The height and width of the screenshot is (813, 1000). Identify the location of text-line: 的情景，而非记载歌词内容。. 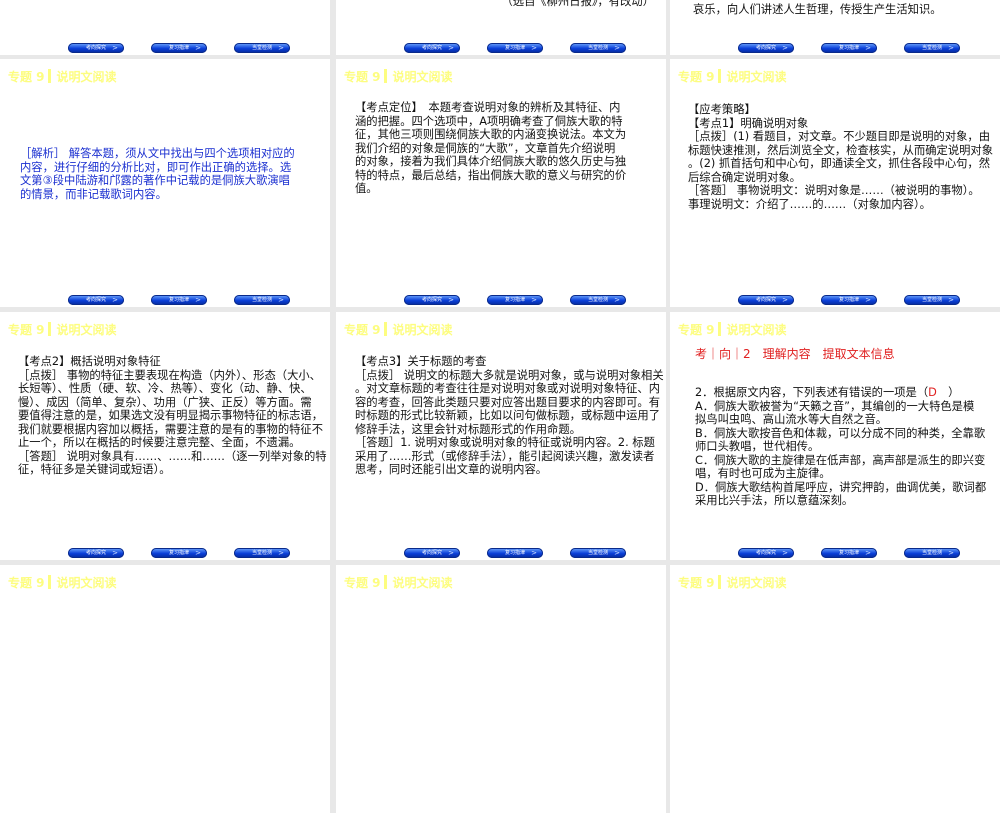
(93, 194).